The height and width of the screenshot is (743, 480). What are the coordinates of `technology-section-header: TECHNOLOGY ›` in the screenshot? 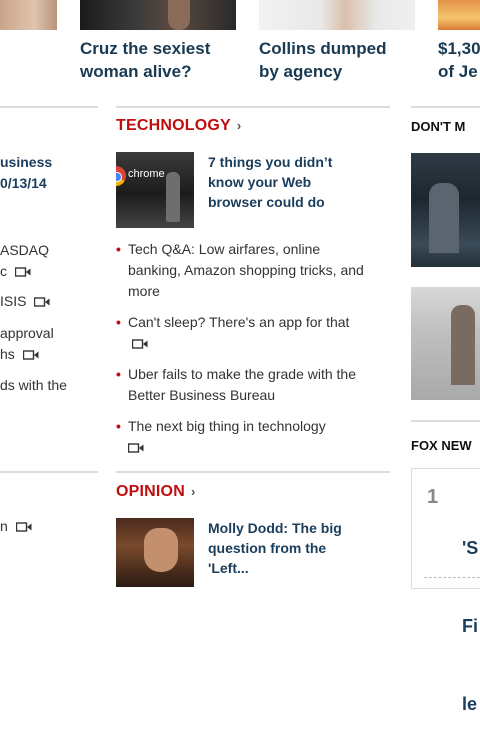 It's located at (178, 126).